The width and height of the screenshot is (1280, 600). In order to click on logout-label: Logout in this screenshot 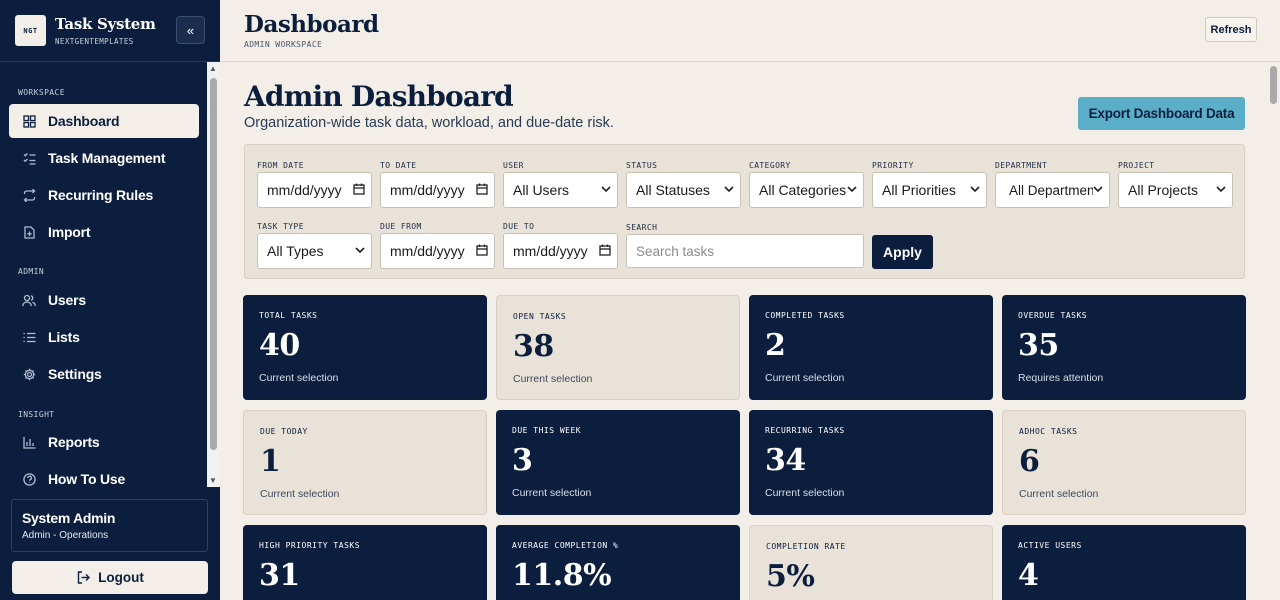, I will do `click(121, 577)`.